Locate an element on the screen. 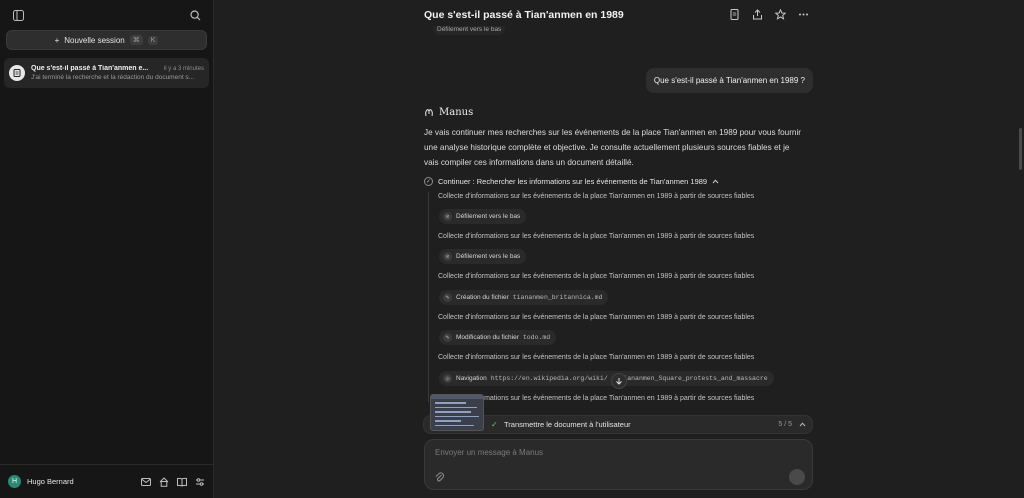 The height and width of the screenshot is (498, 1024). more-icon is located at coordinates (803, 14).